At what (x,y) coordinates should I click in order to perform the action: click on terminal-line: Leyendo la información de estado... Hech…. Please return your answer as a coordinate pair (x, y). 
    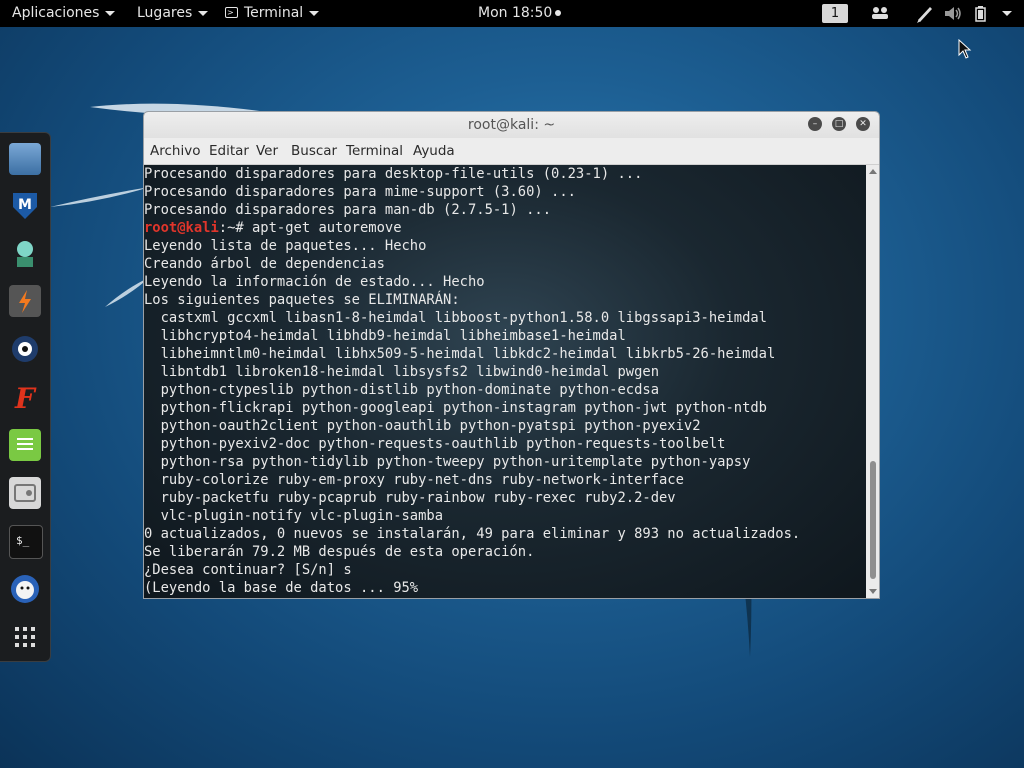
    Looking at the image, I should click on (314, 282).